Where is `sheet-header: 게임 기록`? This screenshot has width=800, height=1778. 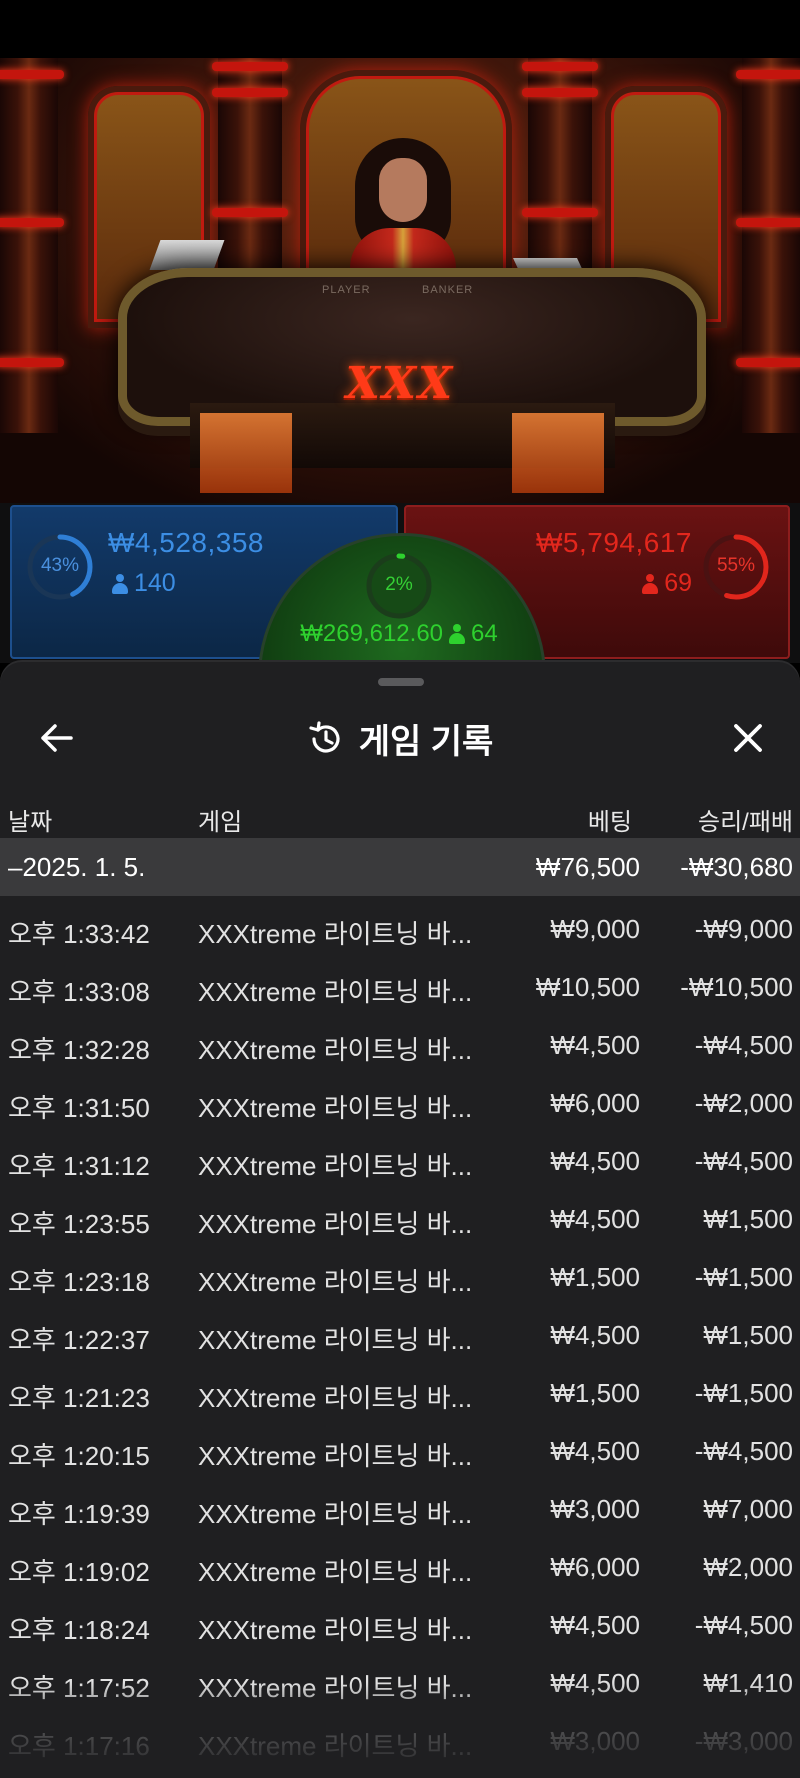 sheet-header: 게임 기록 is located at coordinates (400, 737).